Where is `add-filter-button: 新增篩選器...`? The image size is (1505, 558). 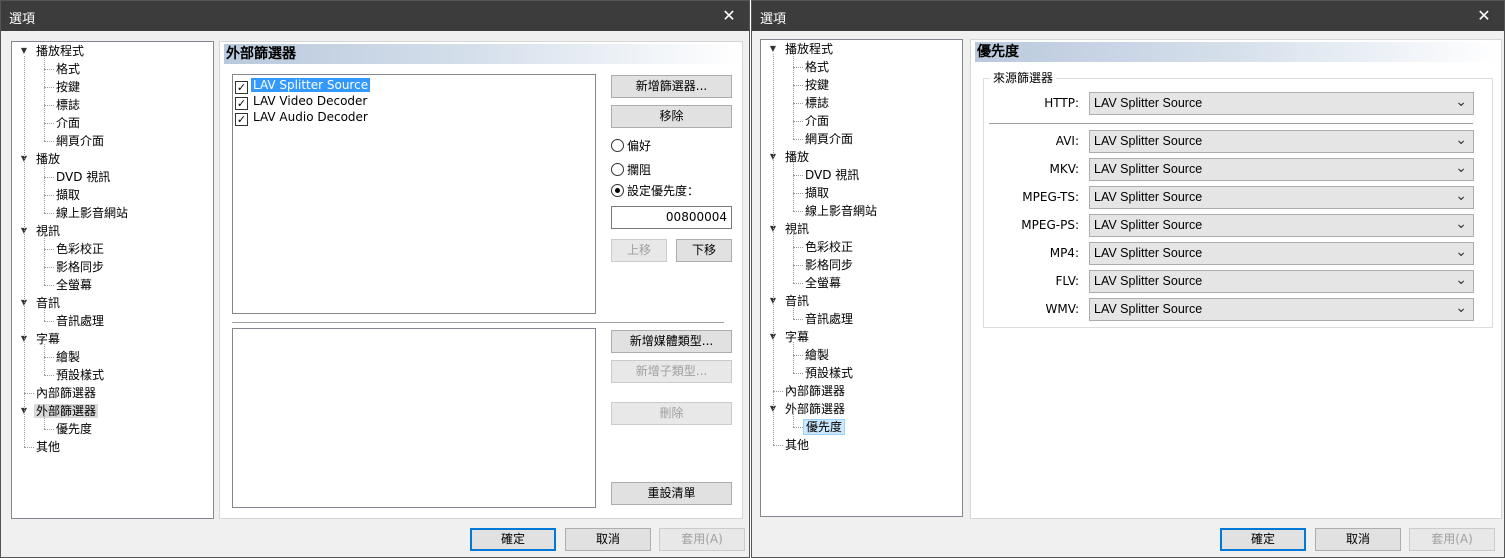
add-filter-button: 新增篩選器... is located at coordinates (671, 86).